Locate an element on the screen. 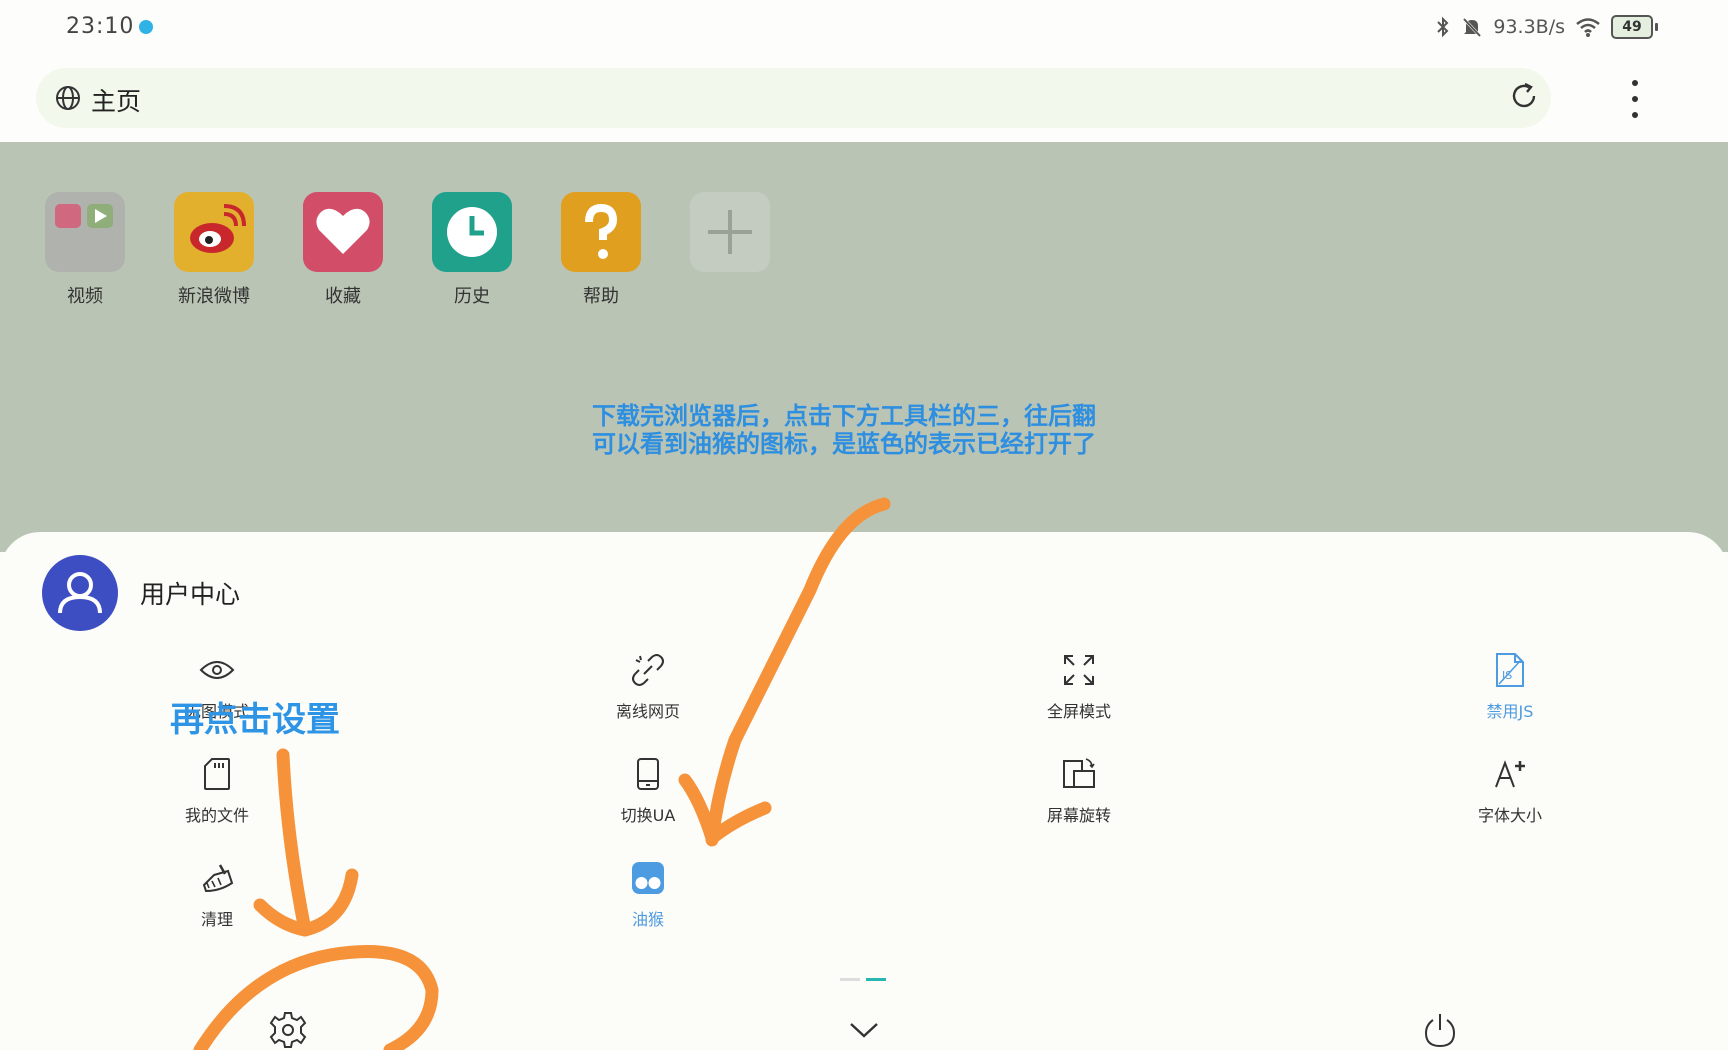 The image size is (1728, 1050). menu-disable-js: JS 禁用JS is located at coordinates (1510, 686).